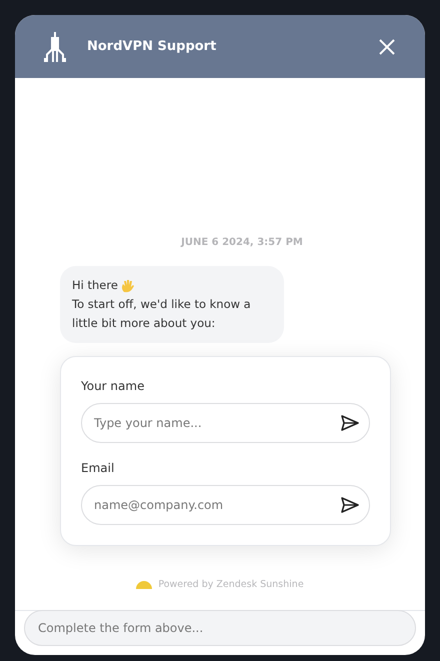  What do you see at coordinates (242, 243) in the screenshot?
I see `message-timestamp: JUNE 6 2024, 3:57 PM` at bounding box center [242, 243].